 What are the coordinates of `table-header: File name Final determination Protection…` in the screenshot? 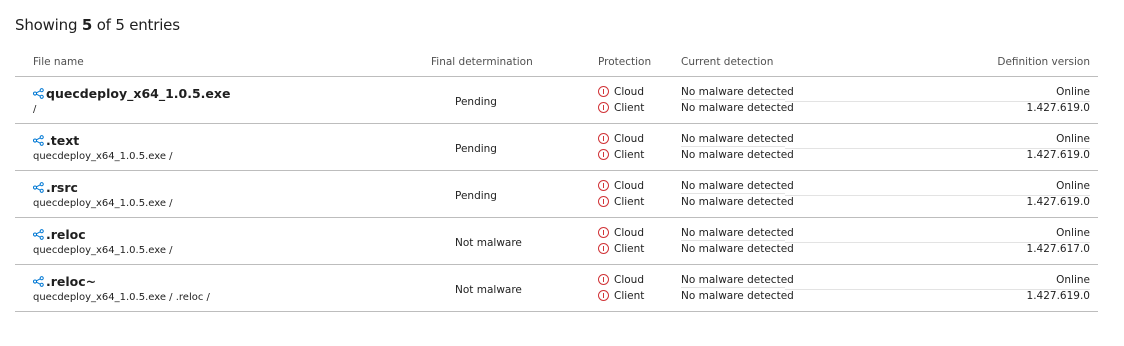 It's located at (556, 64).